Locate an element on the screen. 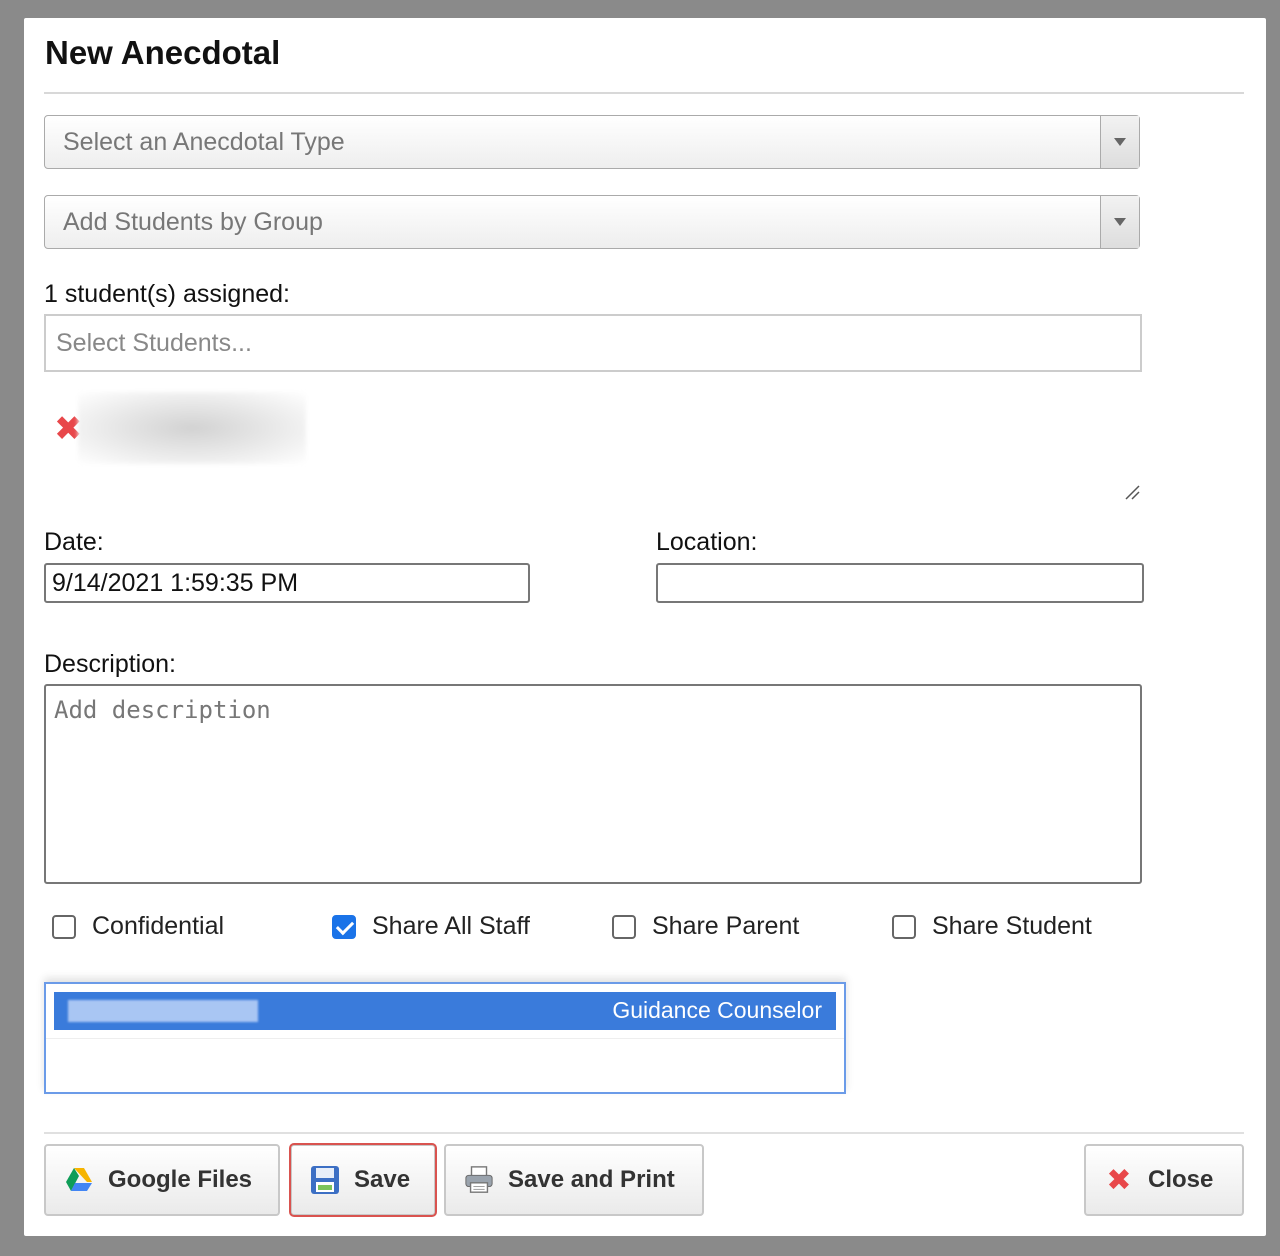 The width and height of the screenshot is (1280, 1256). staff-listbox: Guidance Counselor is located at coordinates (445, 1038).